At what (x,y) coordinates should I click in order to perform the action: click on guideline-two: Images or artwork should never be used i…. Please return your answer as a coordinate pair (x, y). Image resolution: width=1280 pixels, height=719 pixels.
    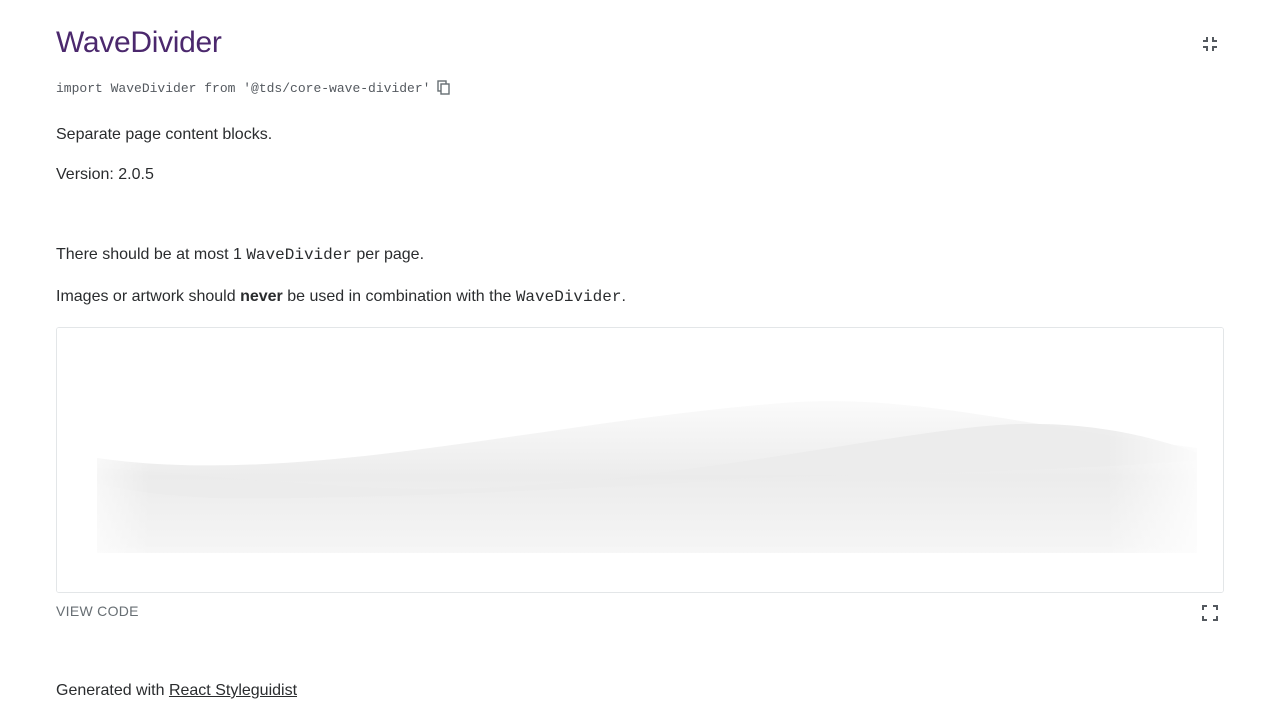
    Looking at the image, I should click on (341, 297).